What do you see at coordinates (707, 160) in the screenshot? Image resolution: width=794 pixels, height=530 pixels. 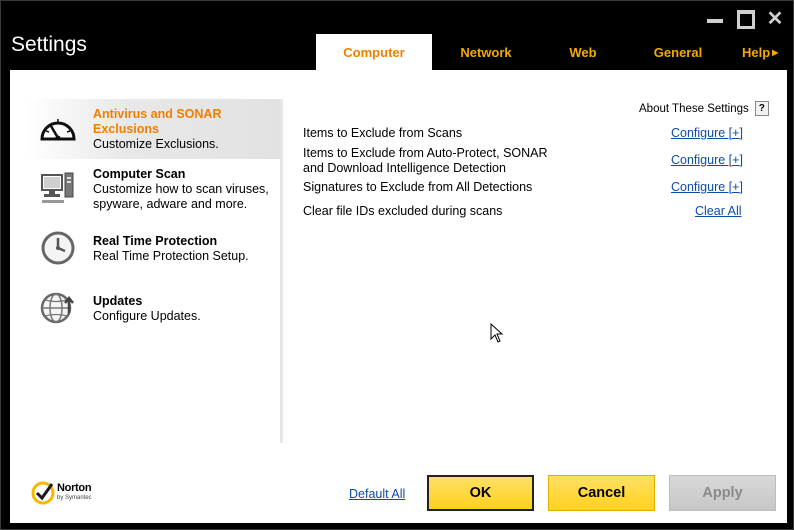 I see `configure-auto-protect-link: Configure [+]` at bounding box center [707, 160].